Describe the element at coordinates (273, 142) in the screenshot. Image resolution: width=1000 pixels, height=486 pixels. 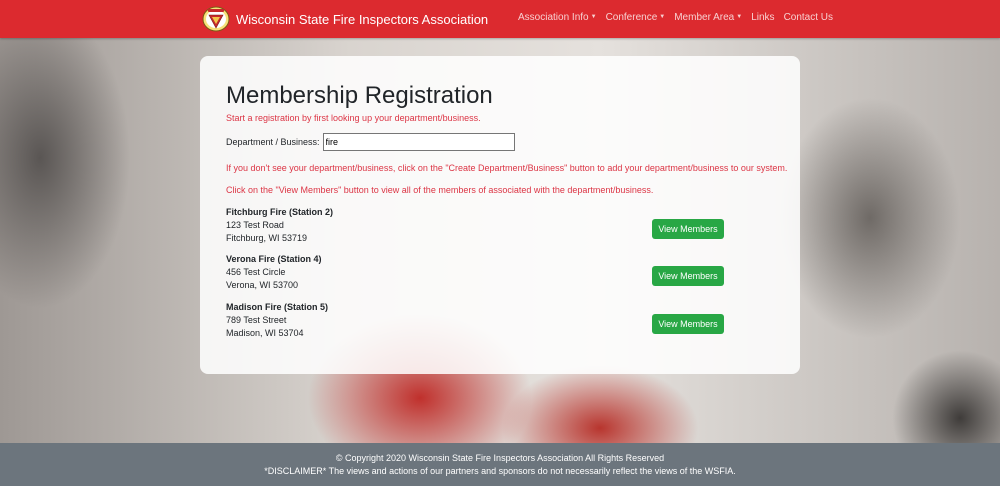
I see `department-lookup-label: Department / Business:` at that location.